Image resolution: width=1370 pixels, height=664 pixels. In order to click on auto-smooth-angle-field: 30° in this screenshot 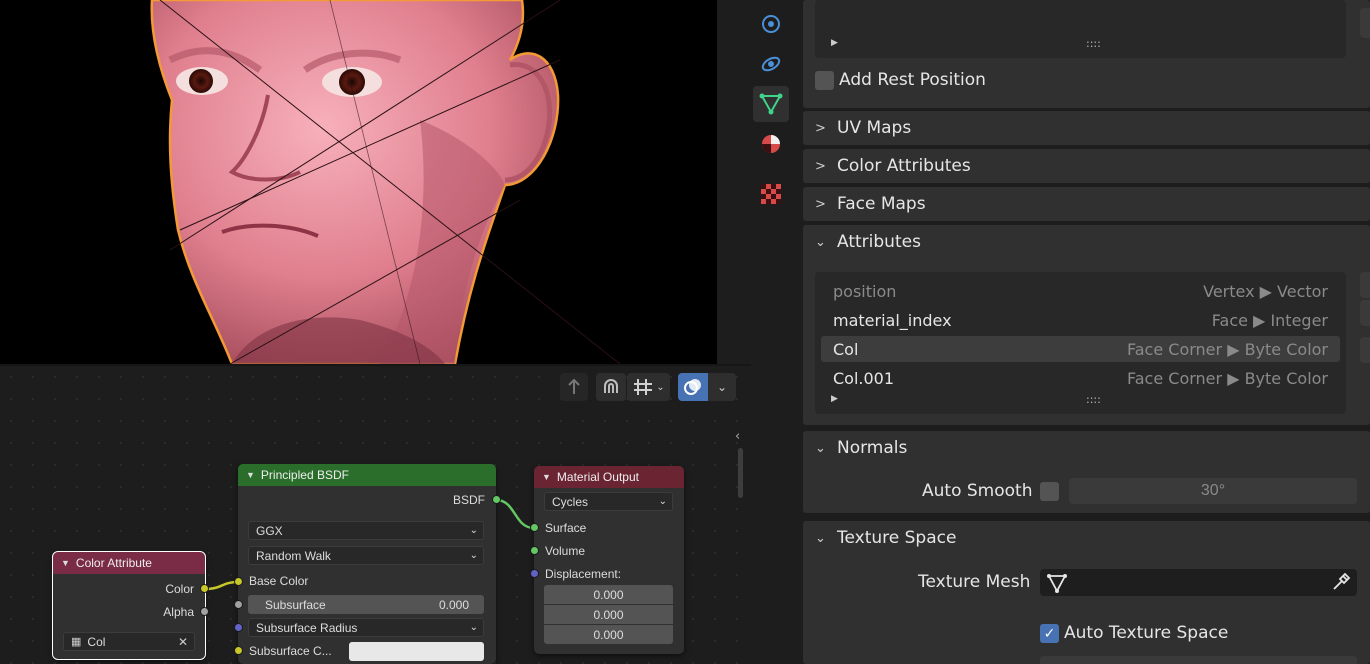, I will do `click(1213, 491)`.